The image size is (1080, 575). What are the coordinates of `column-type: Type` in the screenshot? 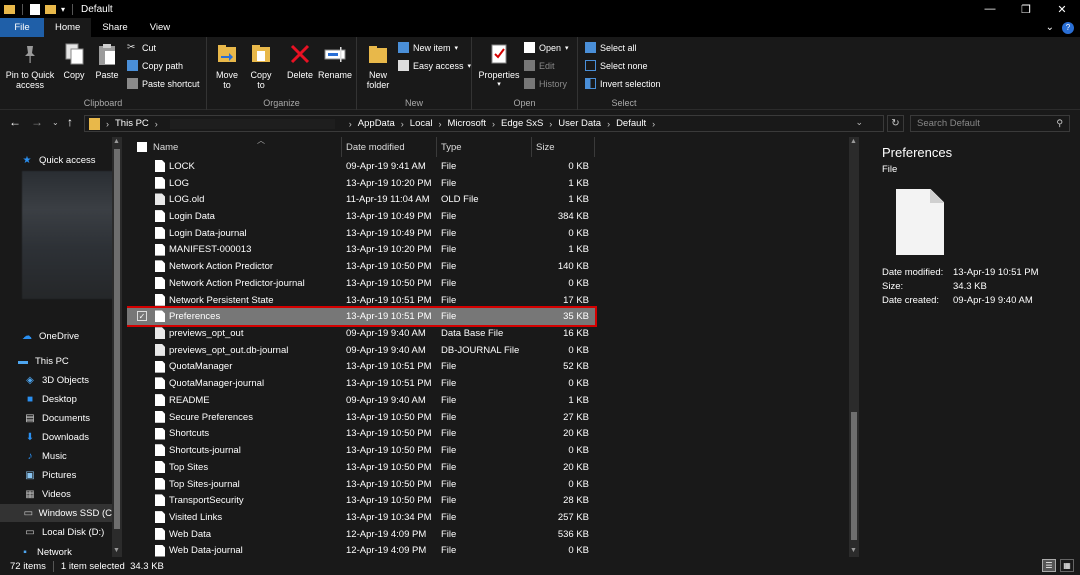 It's located at (484, 147).